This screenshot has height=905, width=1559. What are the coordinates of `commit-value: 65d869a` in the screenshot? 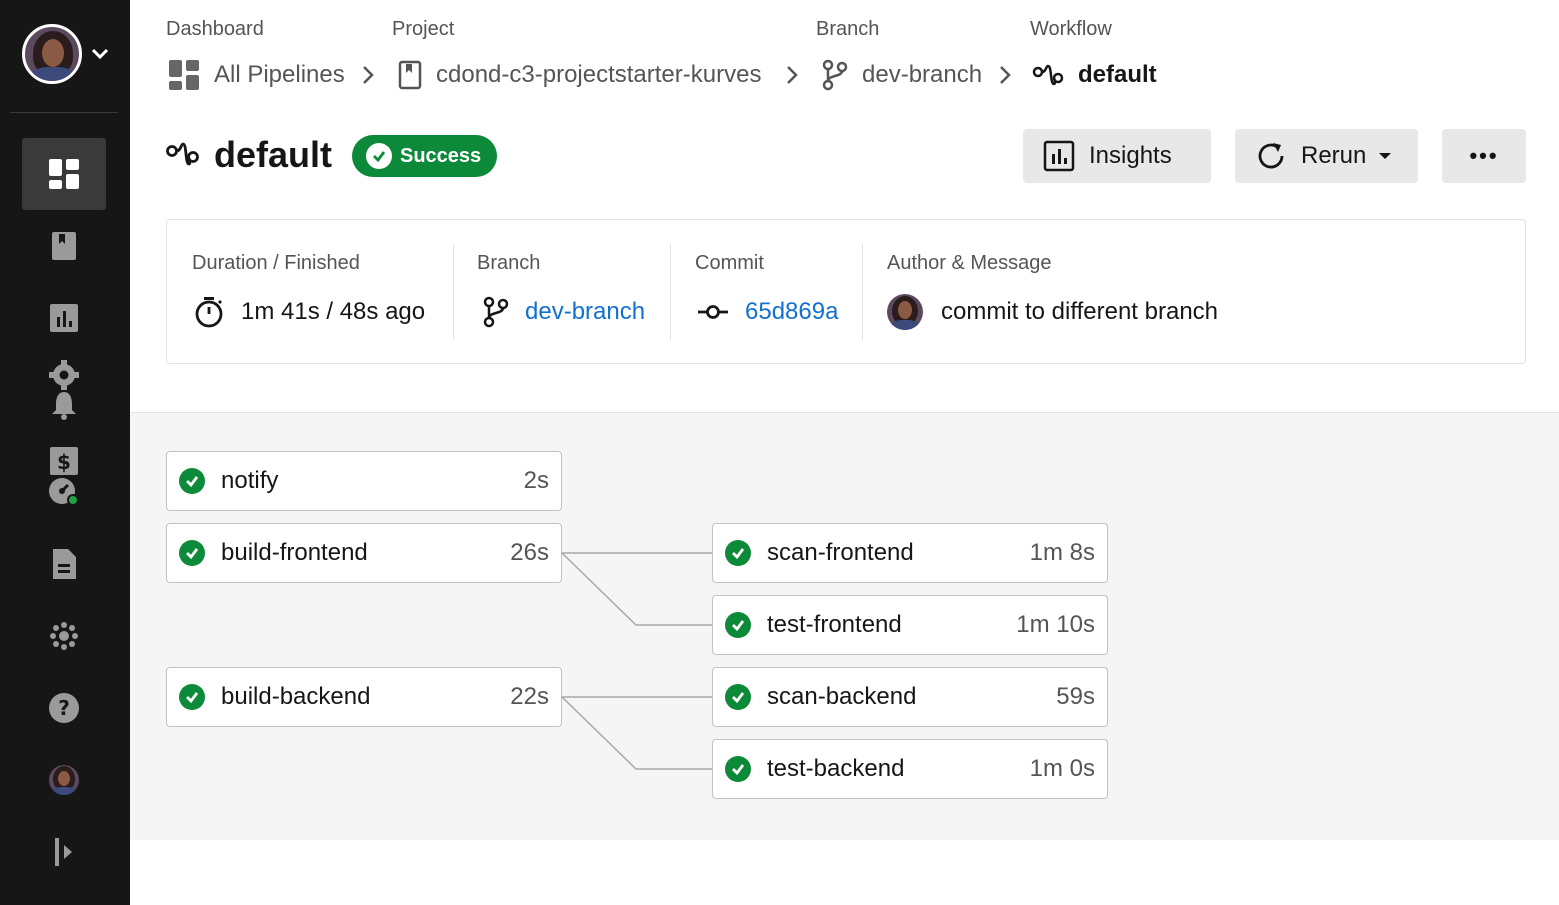 It's located at (767, 312).